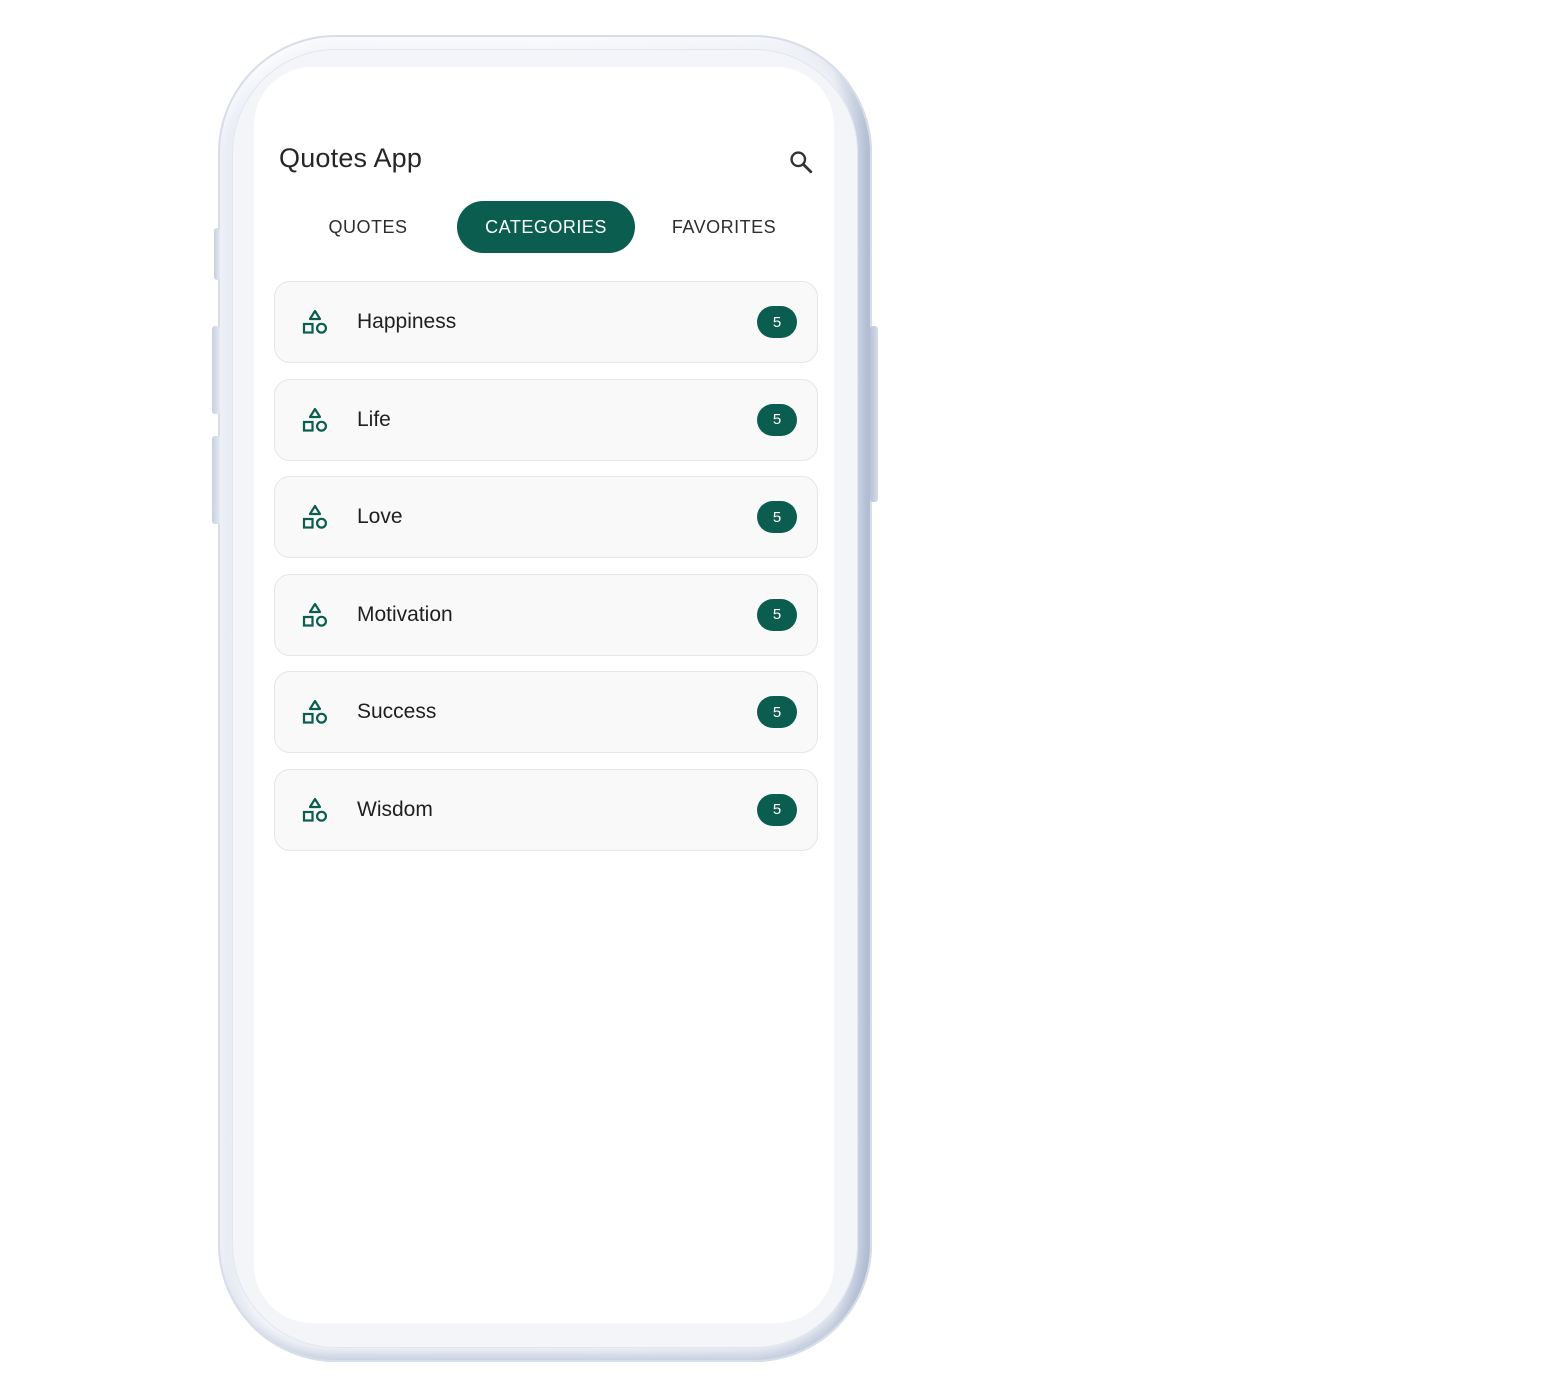  Describe the element at coordinates (395, 809) in the screenshot. I see `category-label: Wisdom` at that location.